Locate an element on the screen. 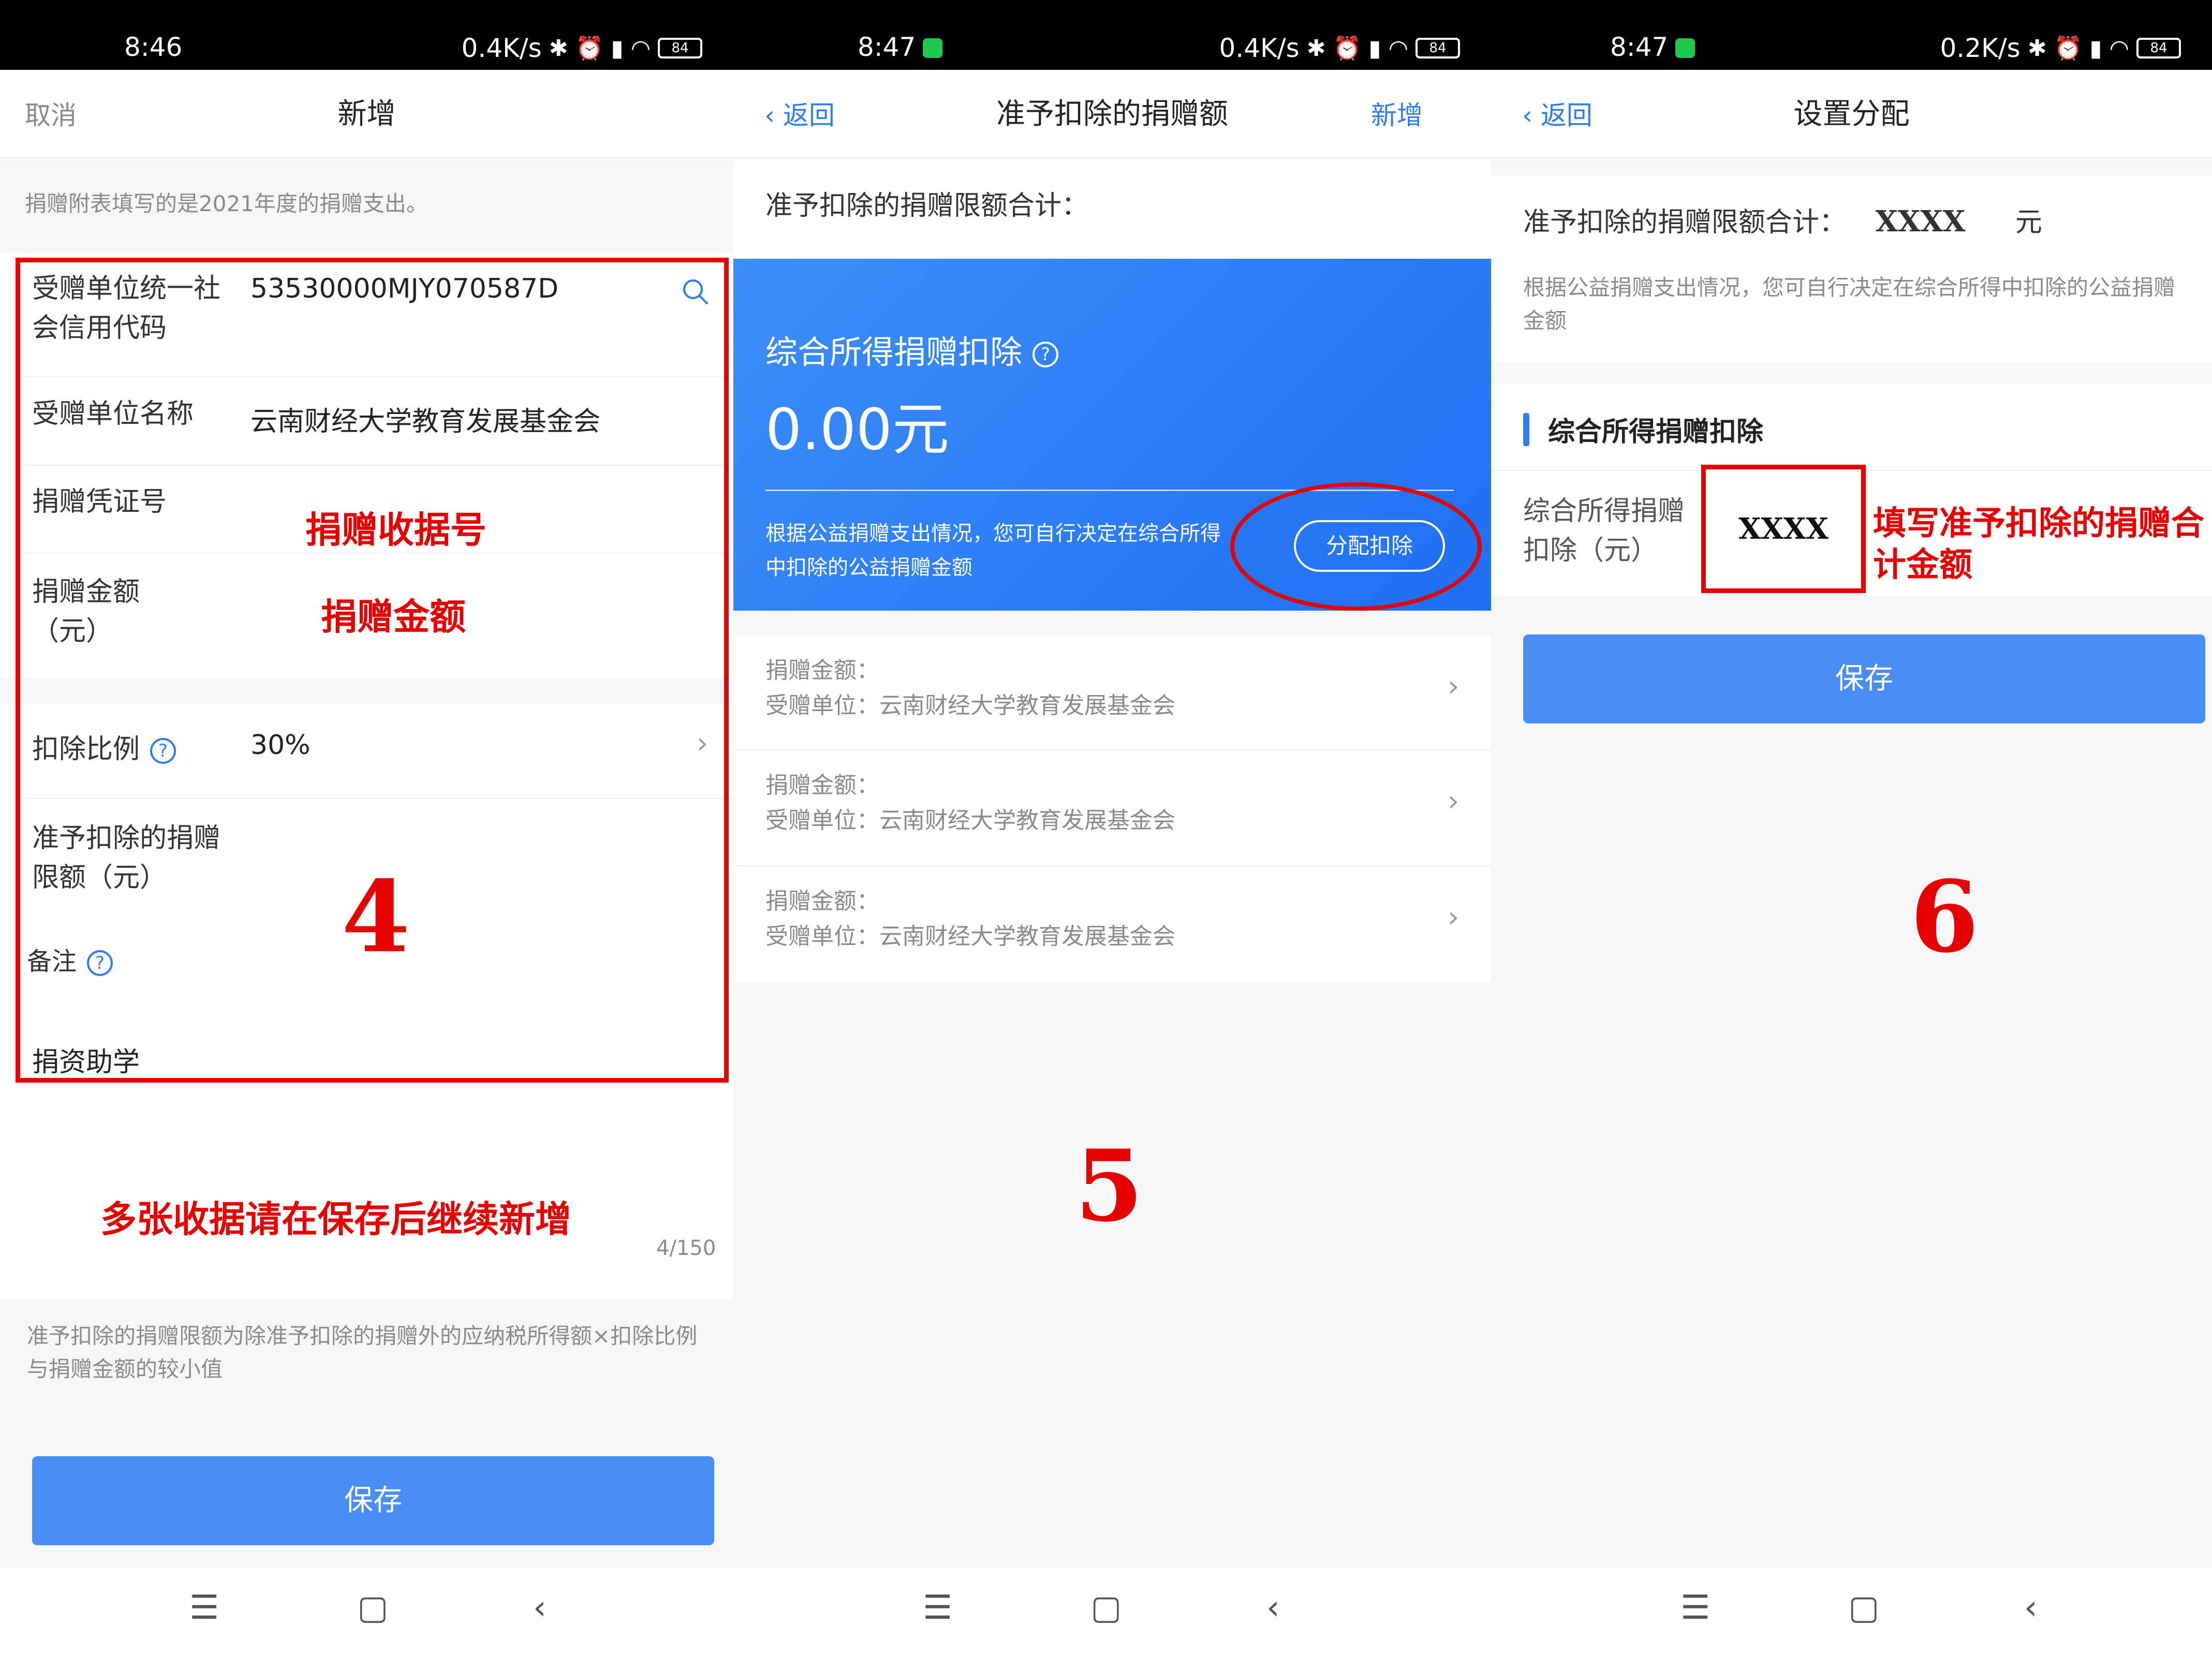 The image size is (2212, 1656). limit-total-row: 准予扣除的捐赠限额合计： XXXX 元 is located at coordinates (1782, 222).